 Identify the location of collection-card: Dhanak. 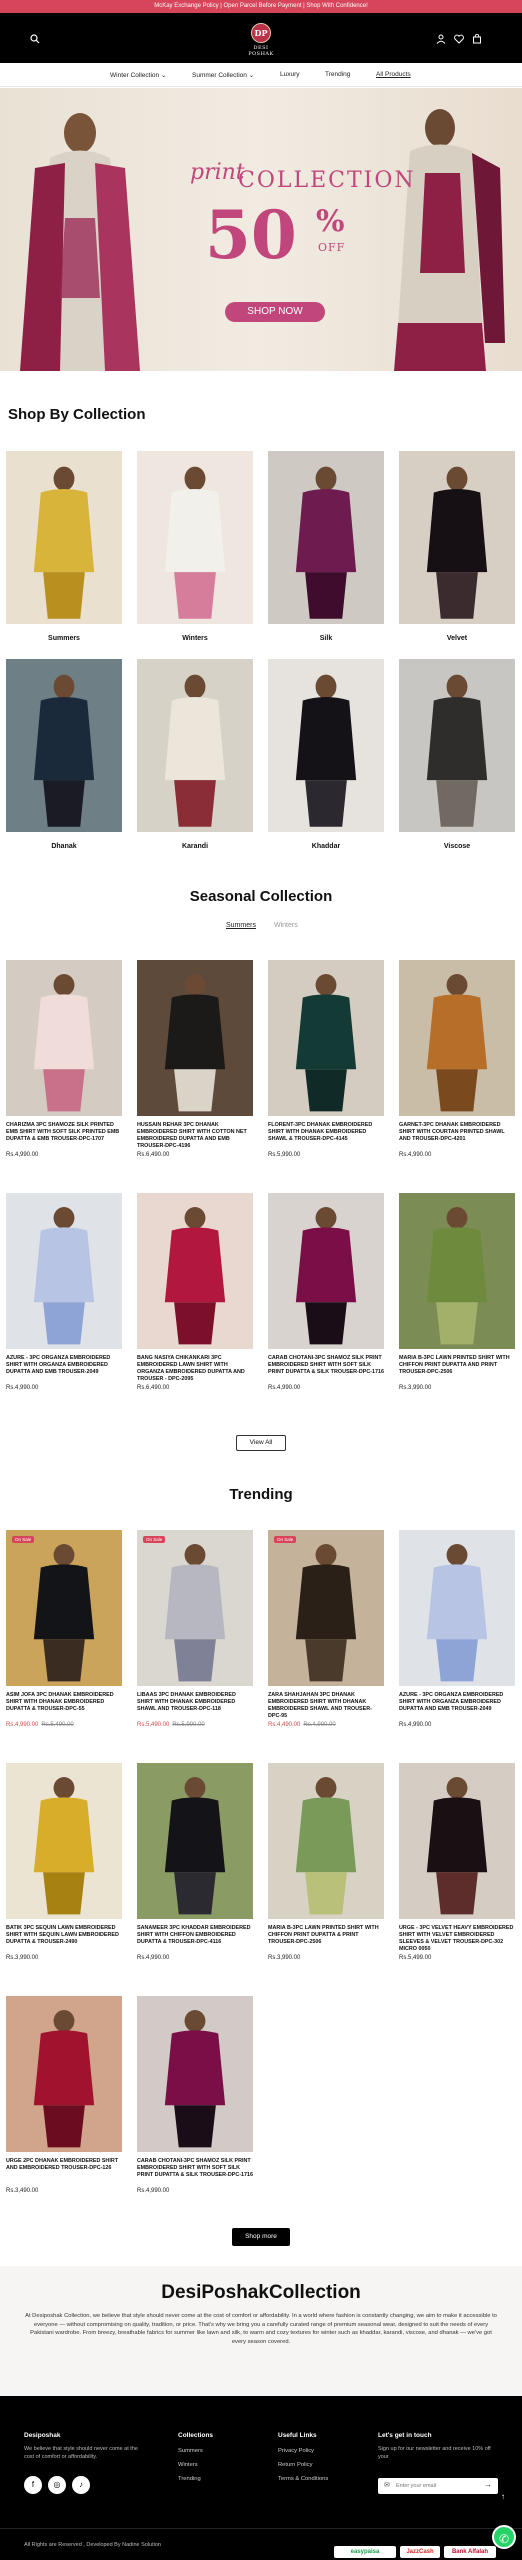
(64, 757).